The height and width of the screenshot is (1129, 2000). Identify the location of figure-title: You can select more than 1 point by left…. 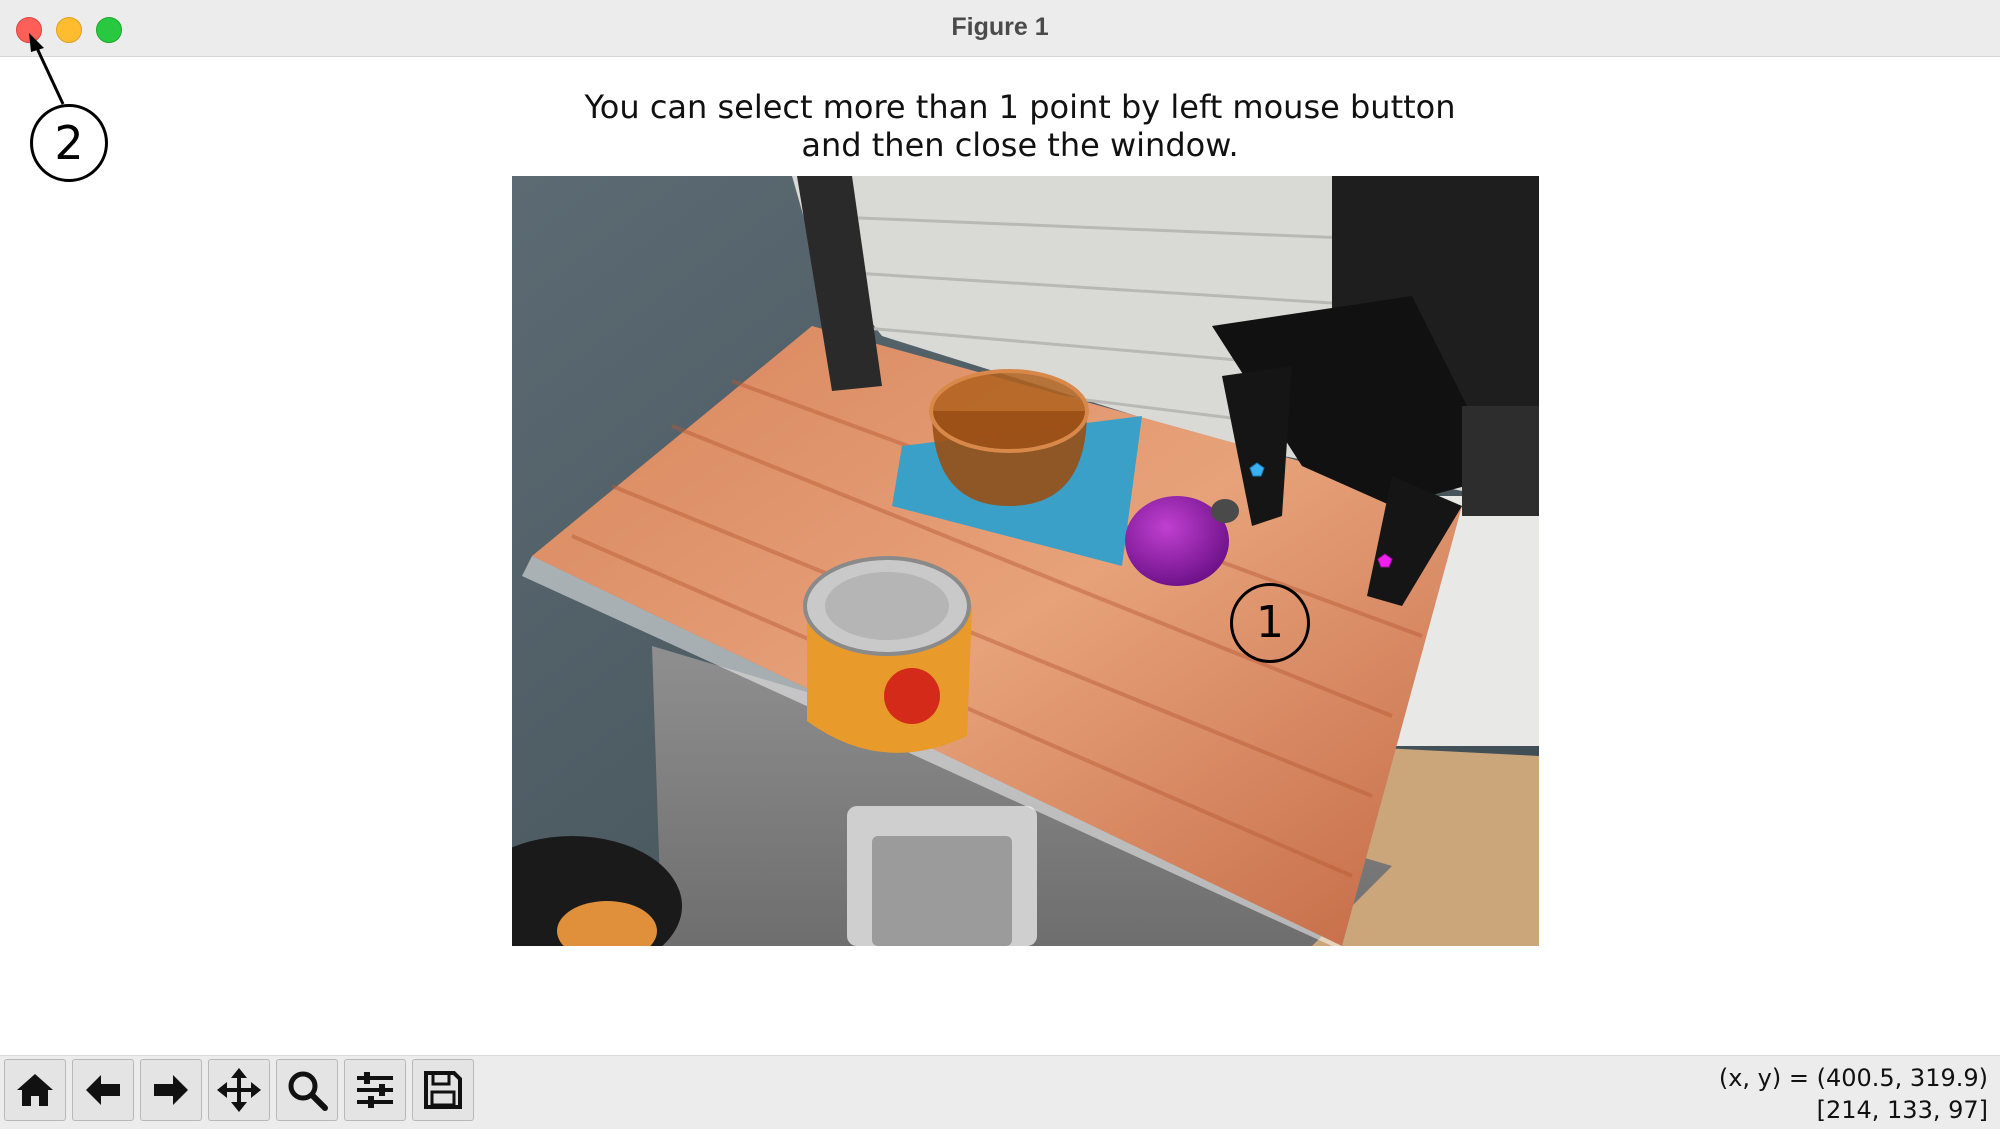
(1020, 126).